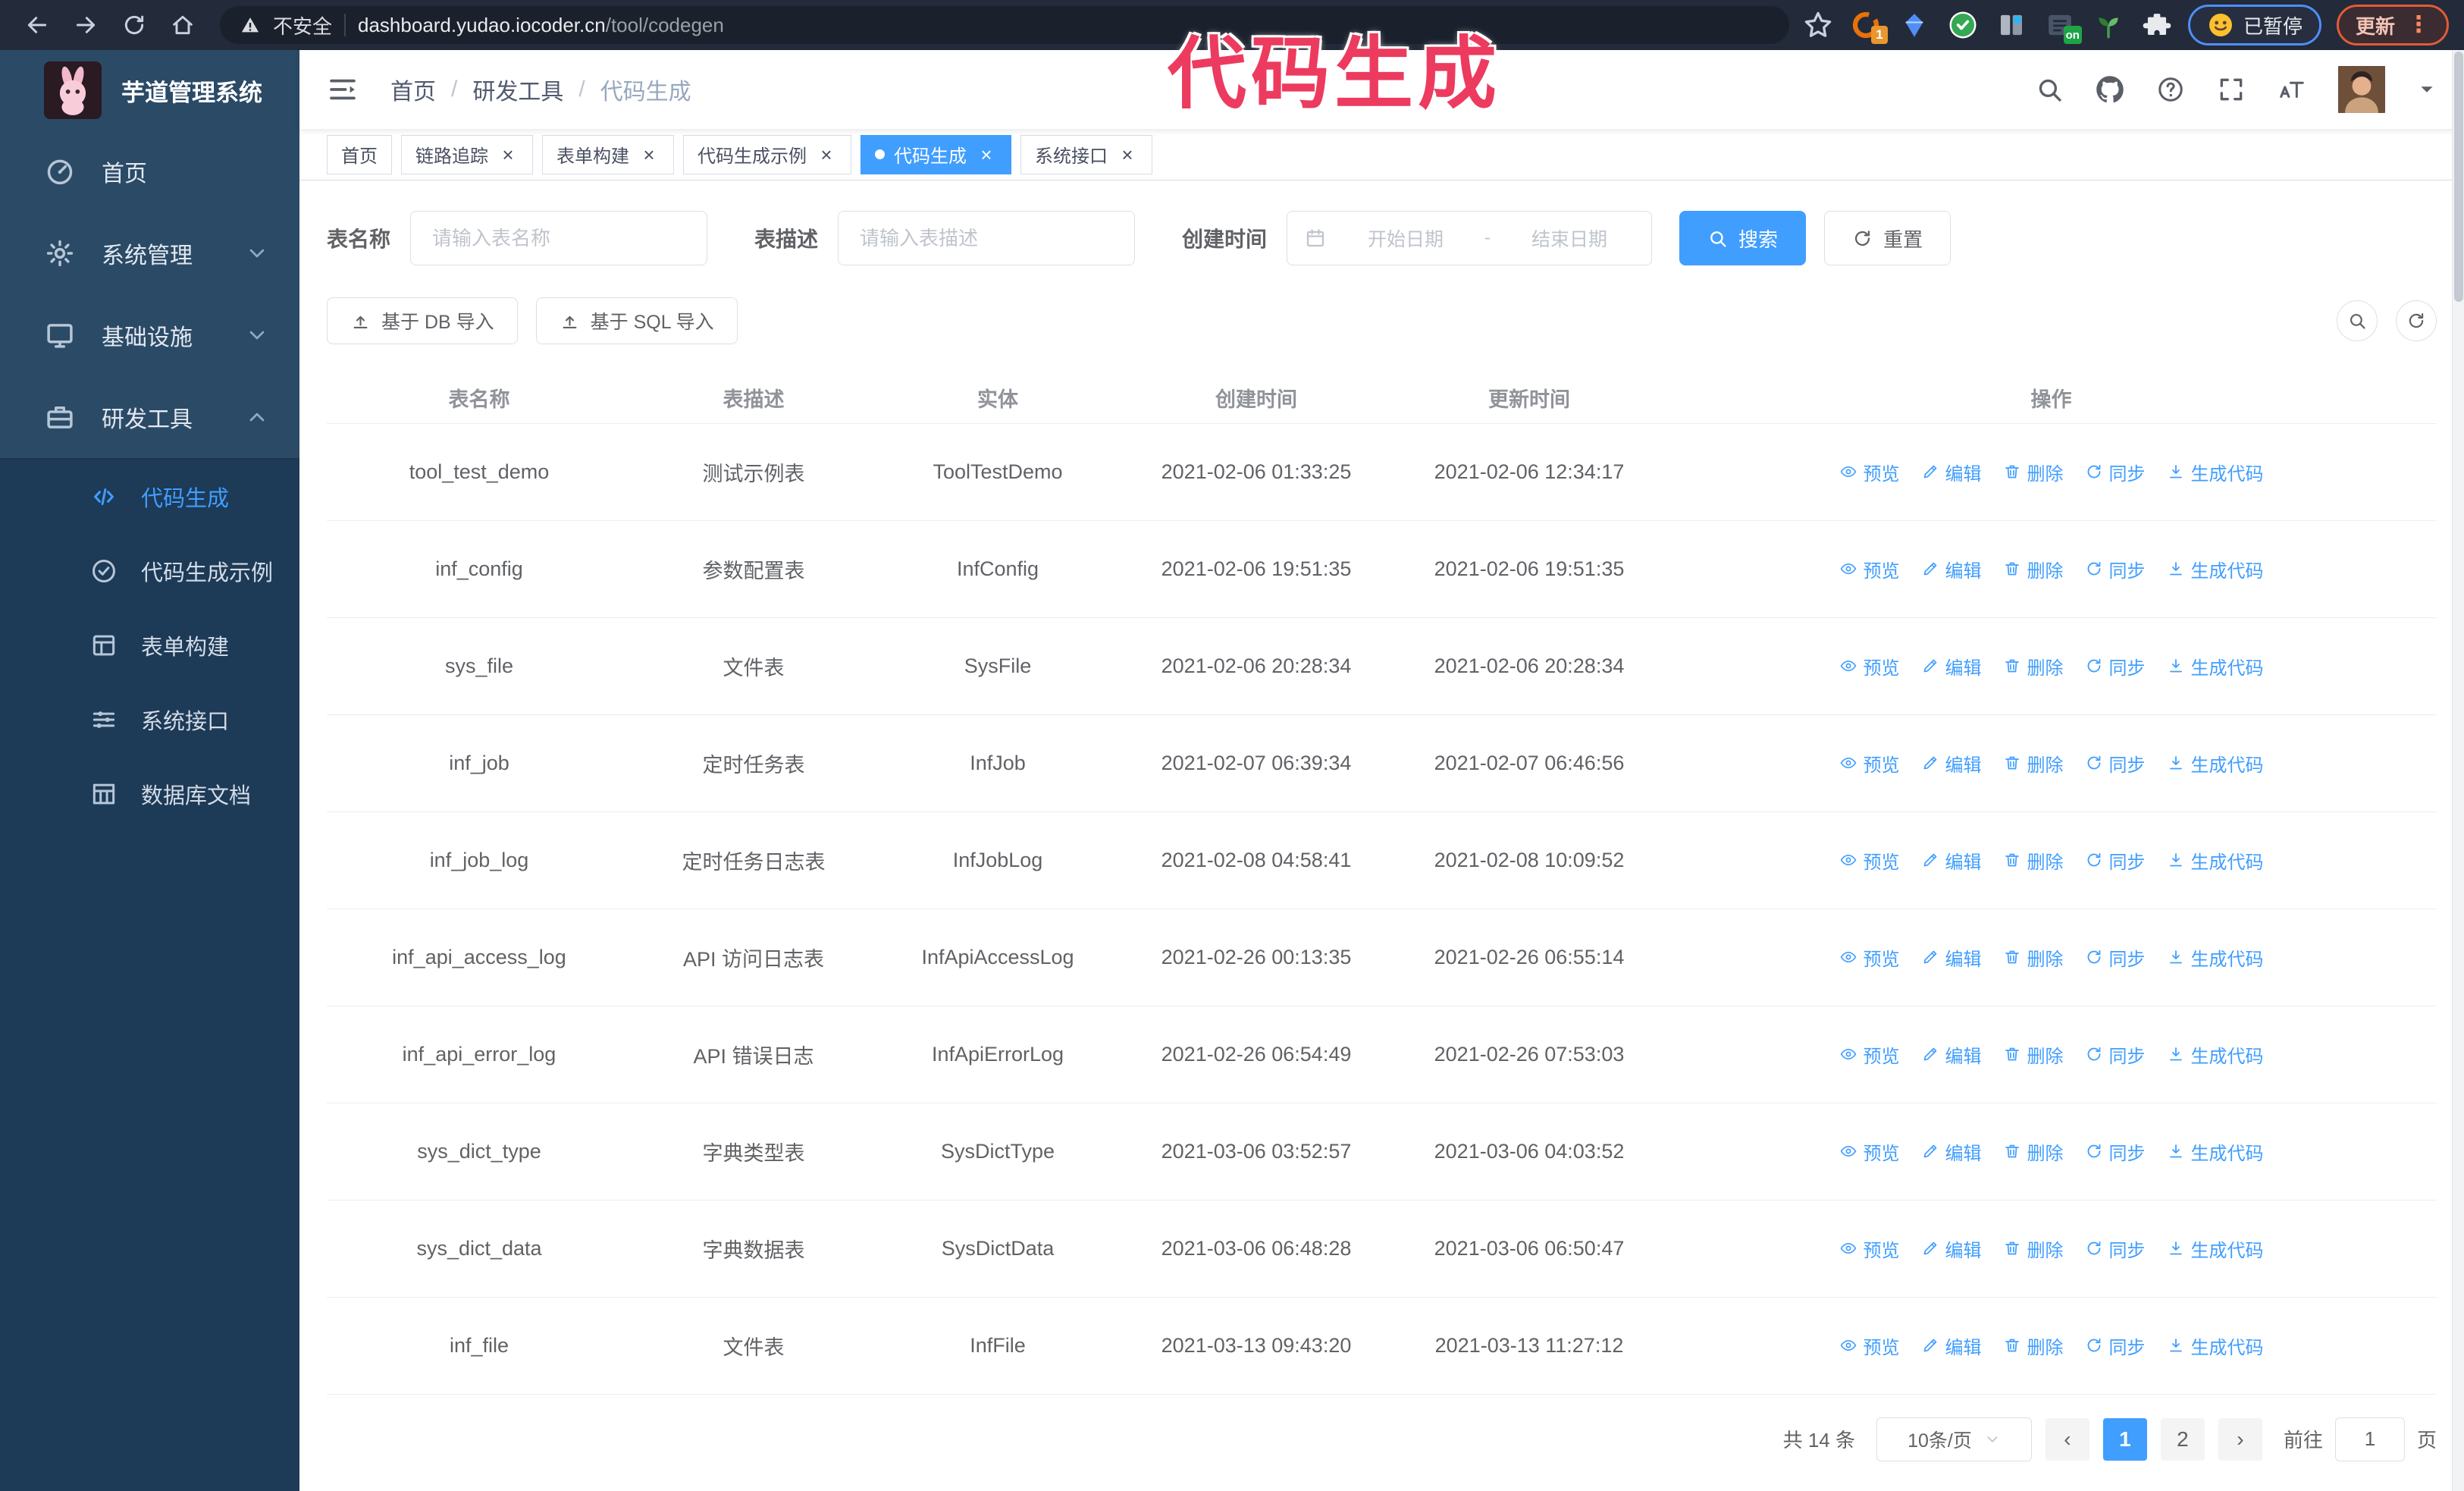 This screenshot has height=1491, width=2464. I want to click on sidebar-subitem-form-build: 表单构建, so click(150, 645).